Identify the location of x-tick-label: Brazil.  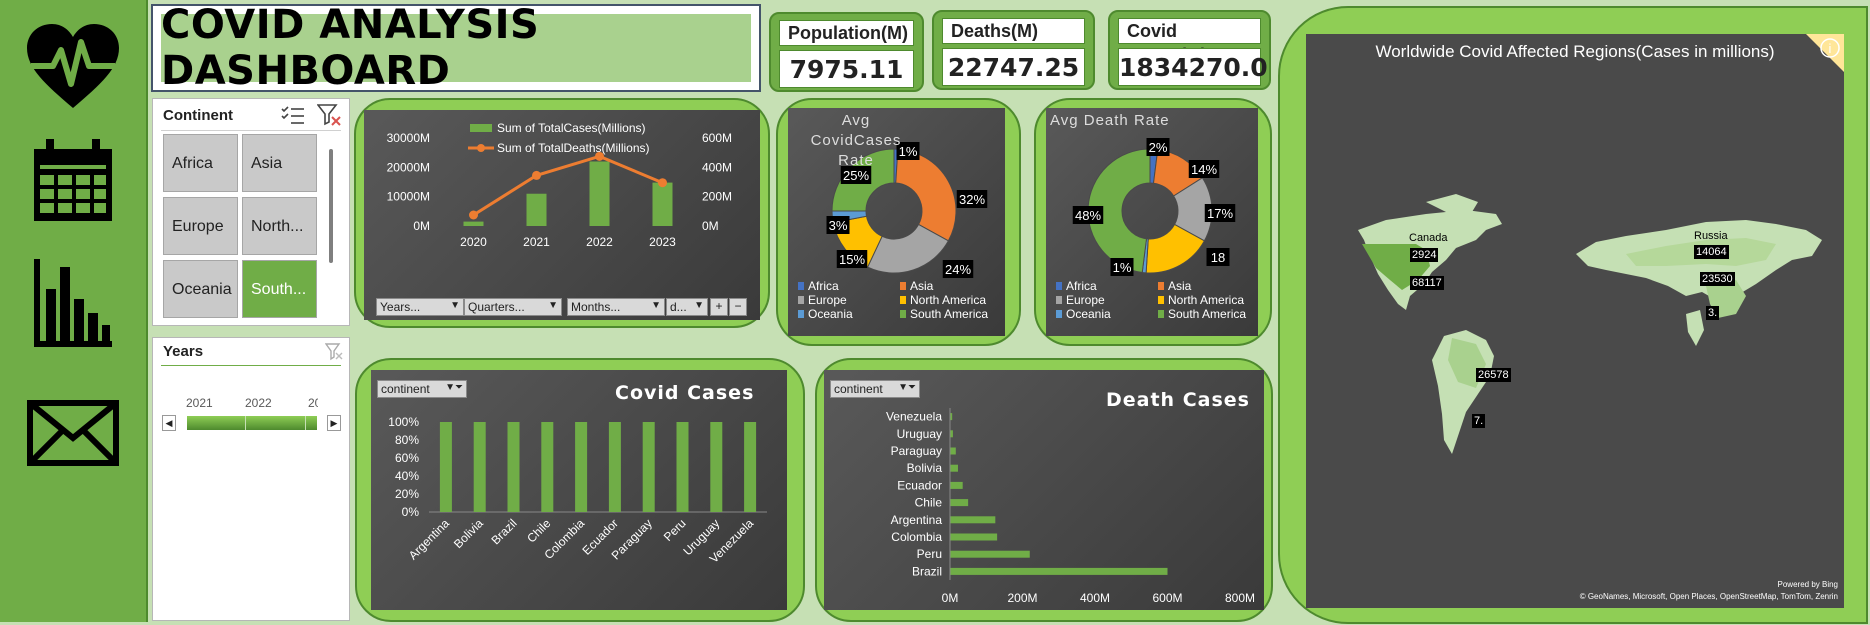
(503, 531).